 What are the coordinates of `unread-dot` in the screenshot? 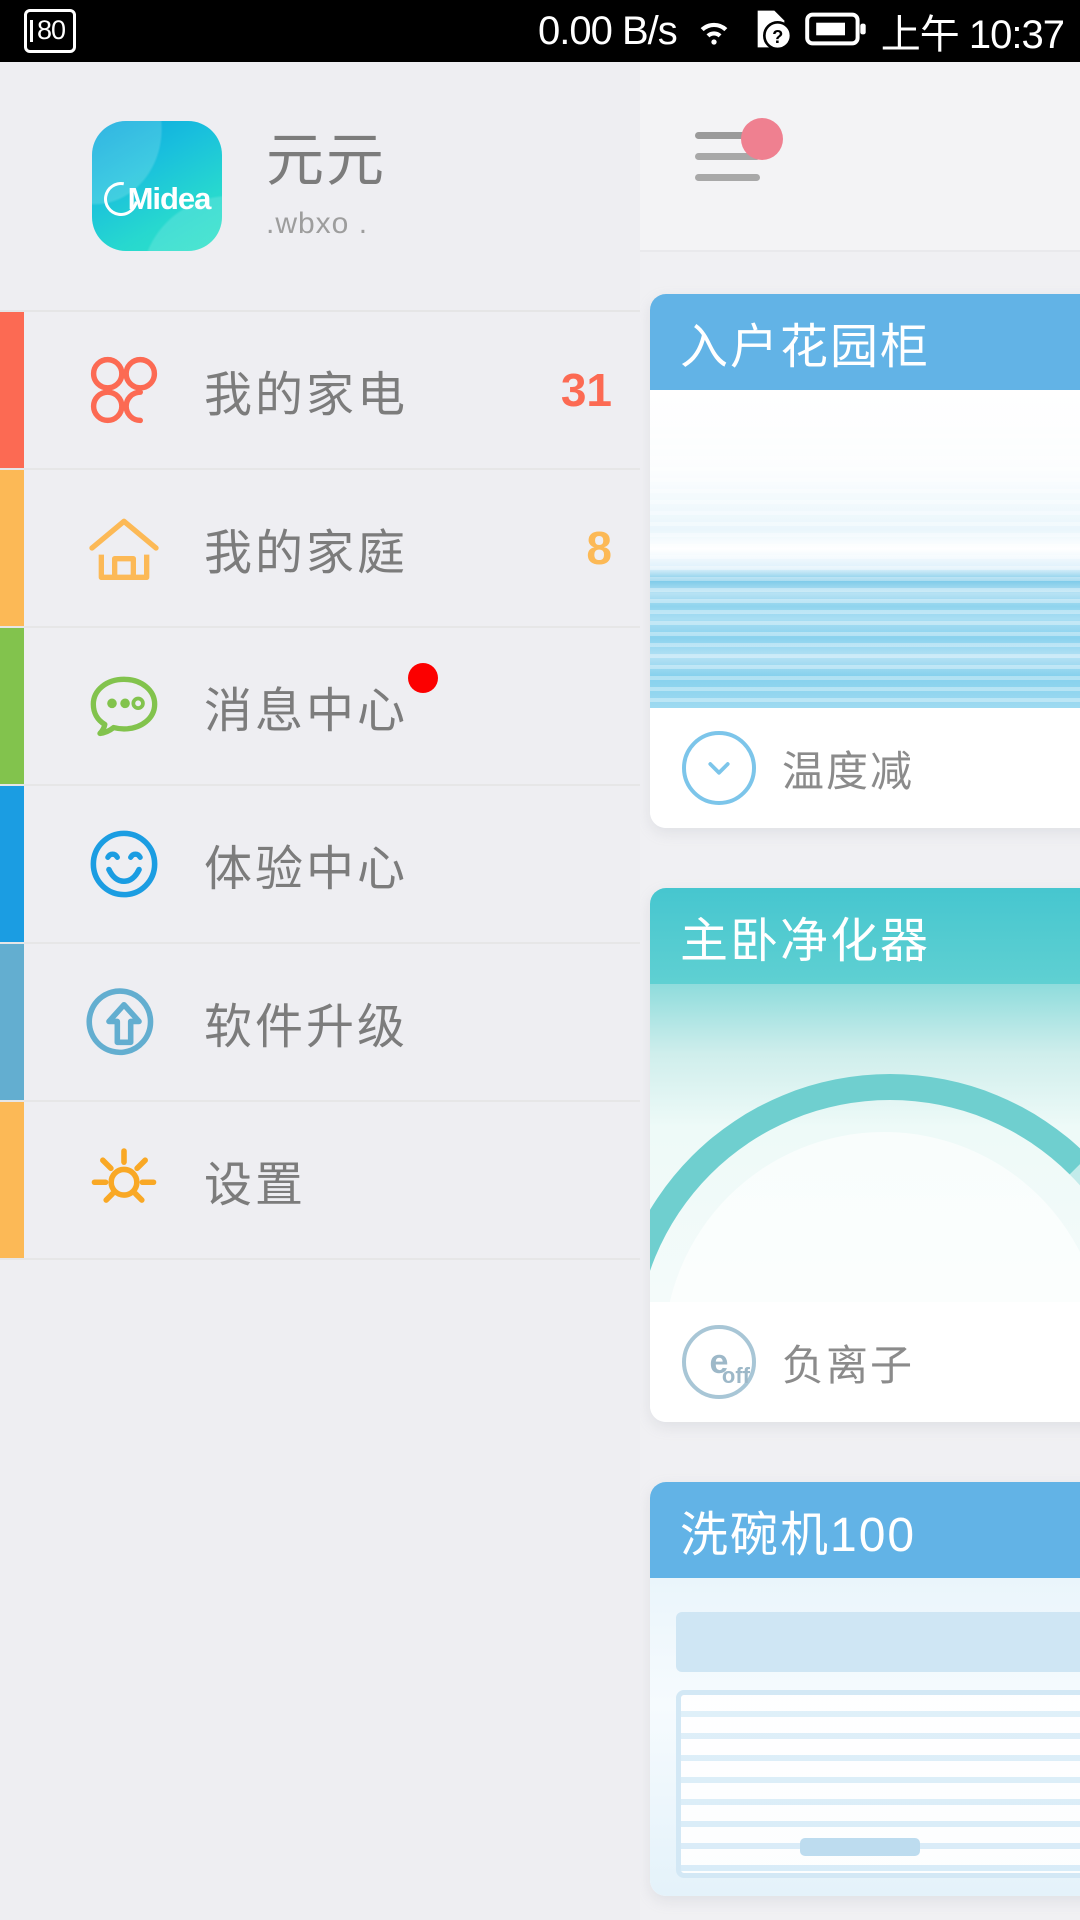 It's located at (423, 678).